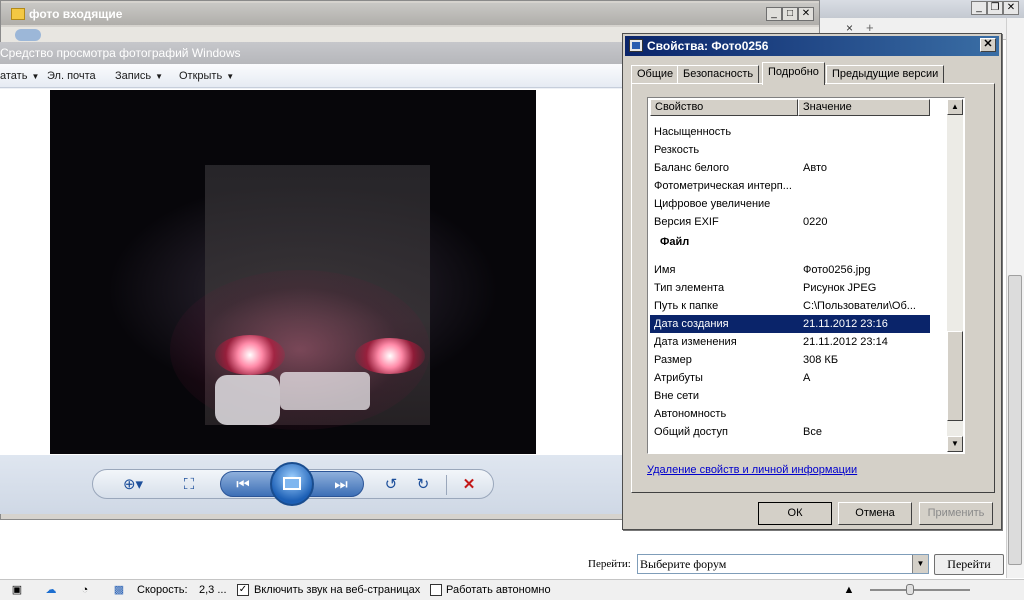 The width and height of the screenshot is (1024, 600). I want to click on ok-button: ОК, so click(795, 513).